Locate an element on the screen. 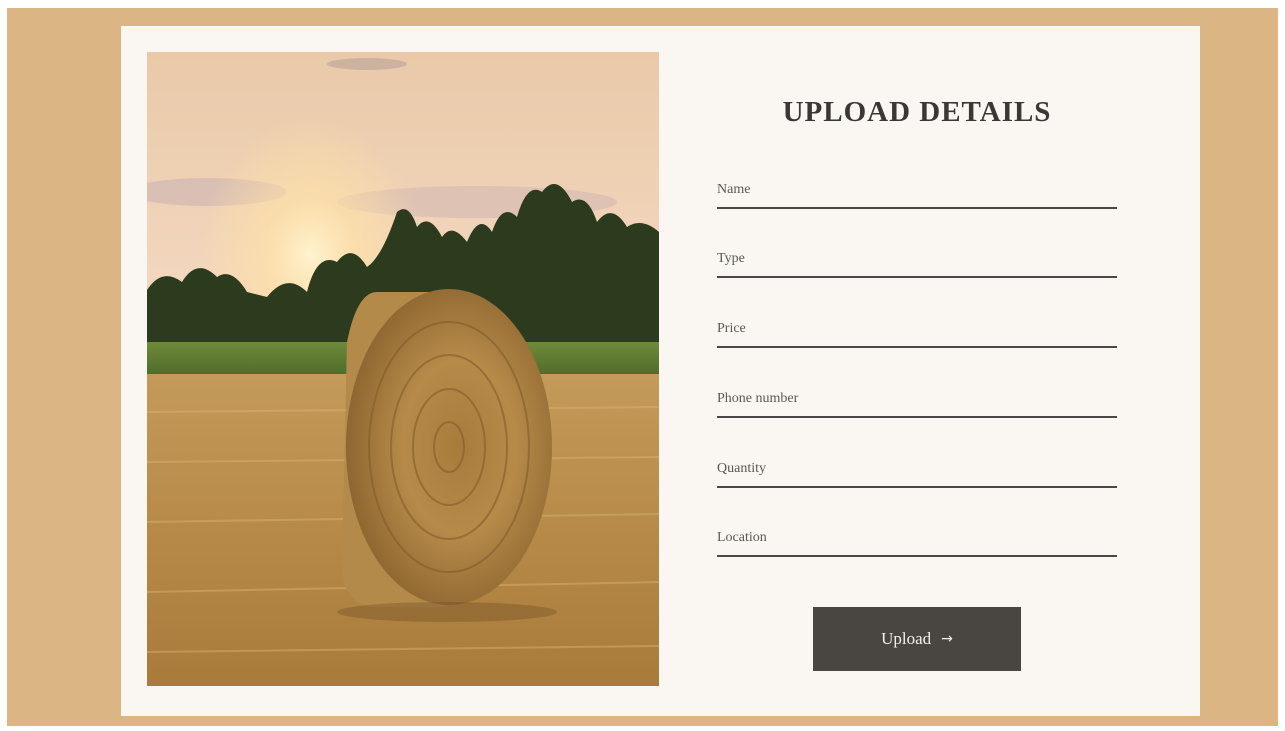 The width and height of the screenshot is (1285, 731). type-input is located at coordinates (917, 259).